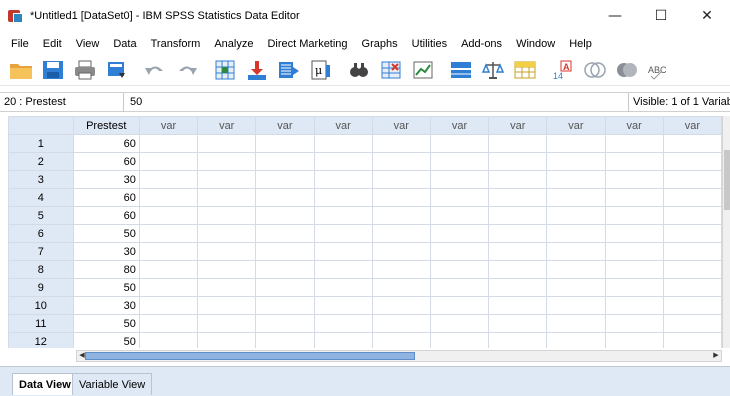 This screenshot has height=396, width=730. I want to click on close-button: ✕, so click(707, 16).